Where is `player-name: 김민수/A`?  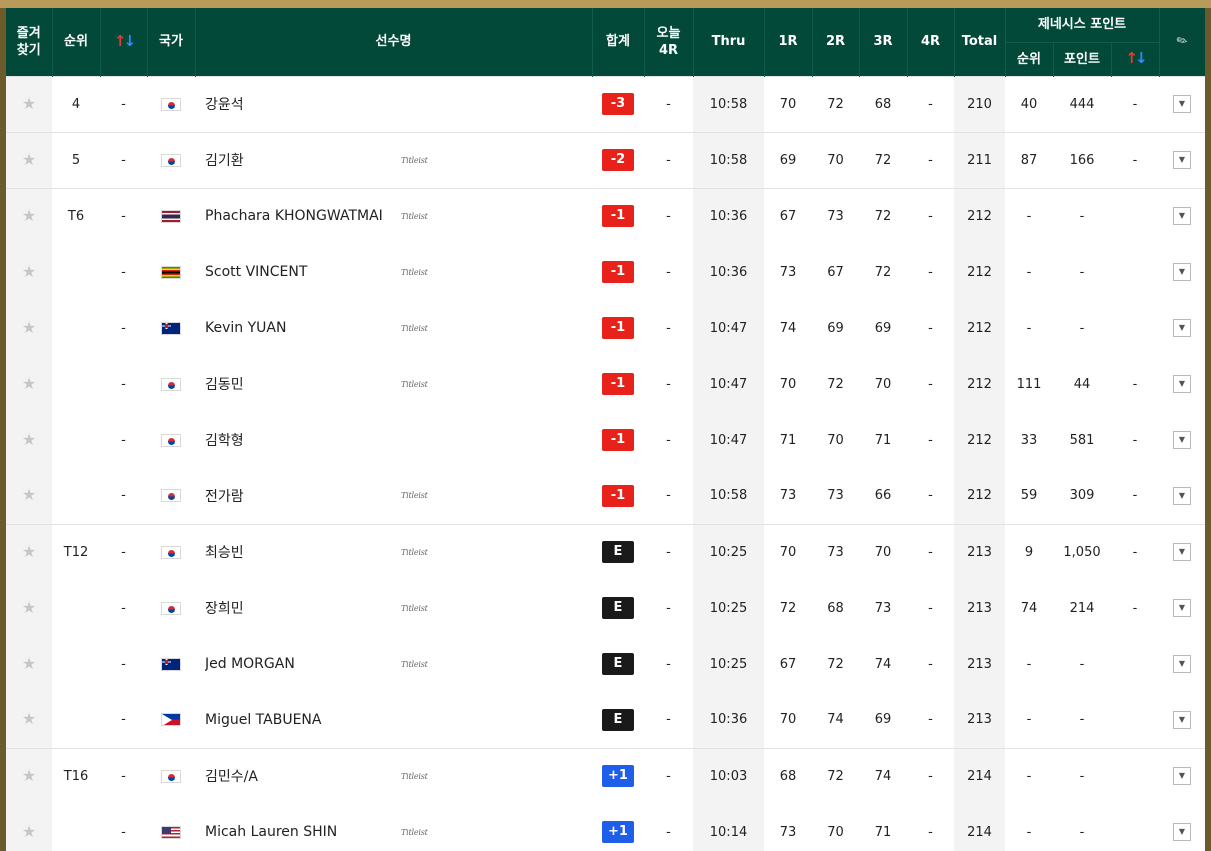
player-name: 김민수/A is located at coordinates (303, 776).